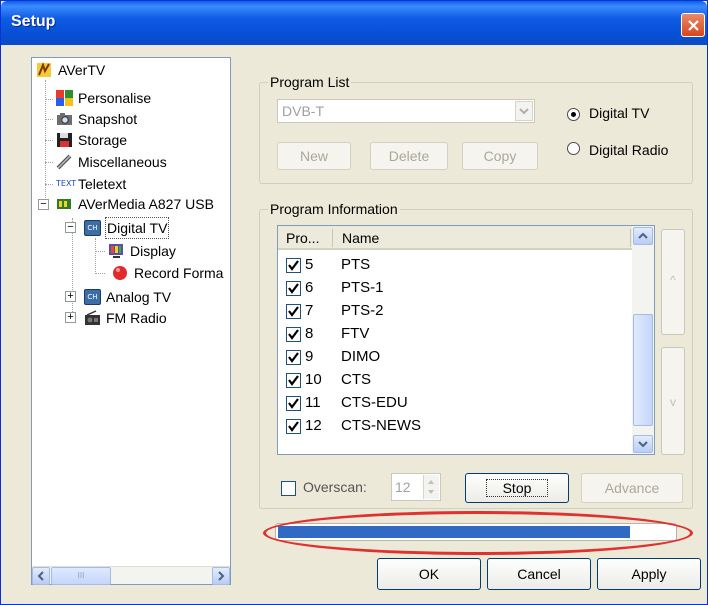 Image resolution: width=708 pixels, height=605 pixels. Describe the element at coordinates (619, 113) in the screenshot. I see `digital-tv-radio-label: Digital TV` at that location.